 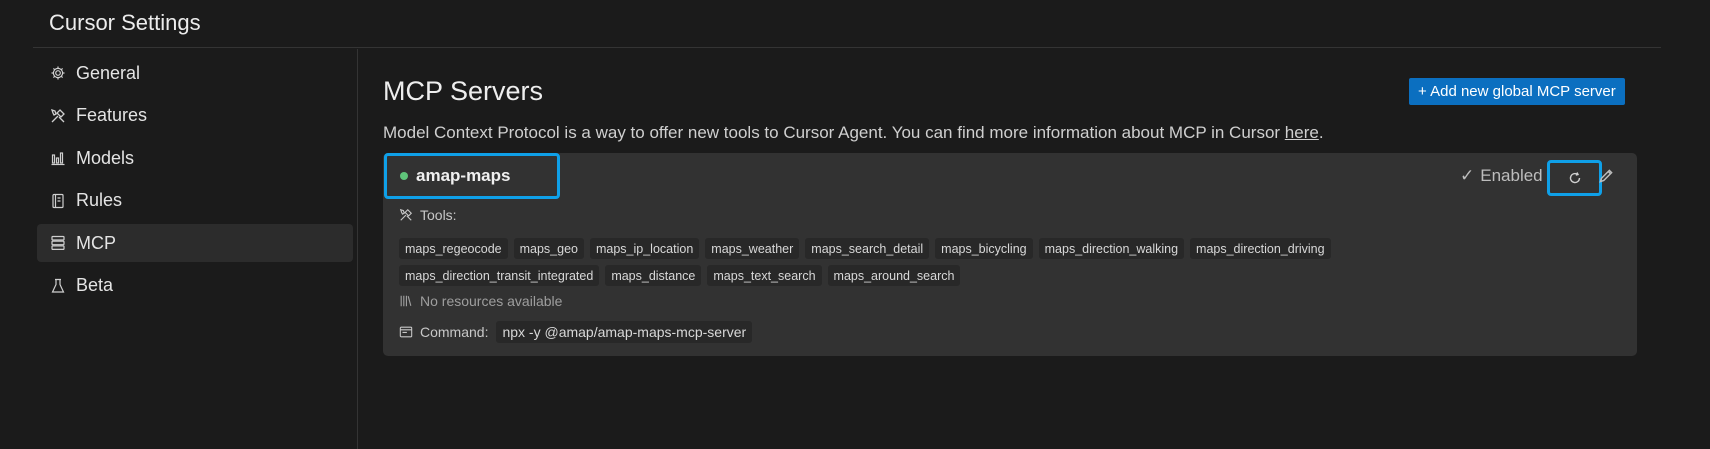 What do you see at coordinates (984, 248) in the screenshot?
I see `tool-chip: maps_bicycling` at bounding box center [984, 248].